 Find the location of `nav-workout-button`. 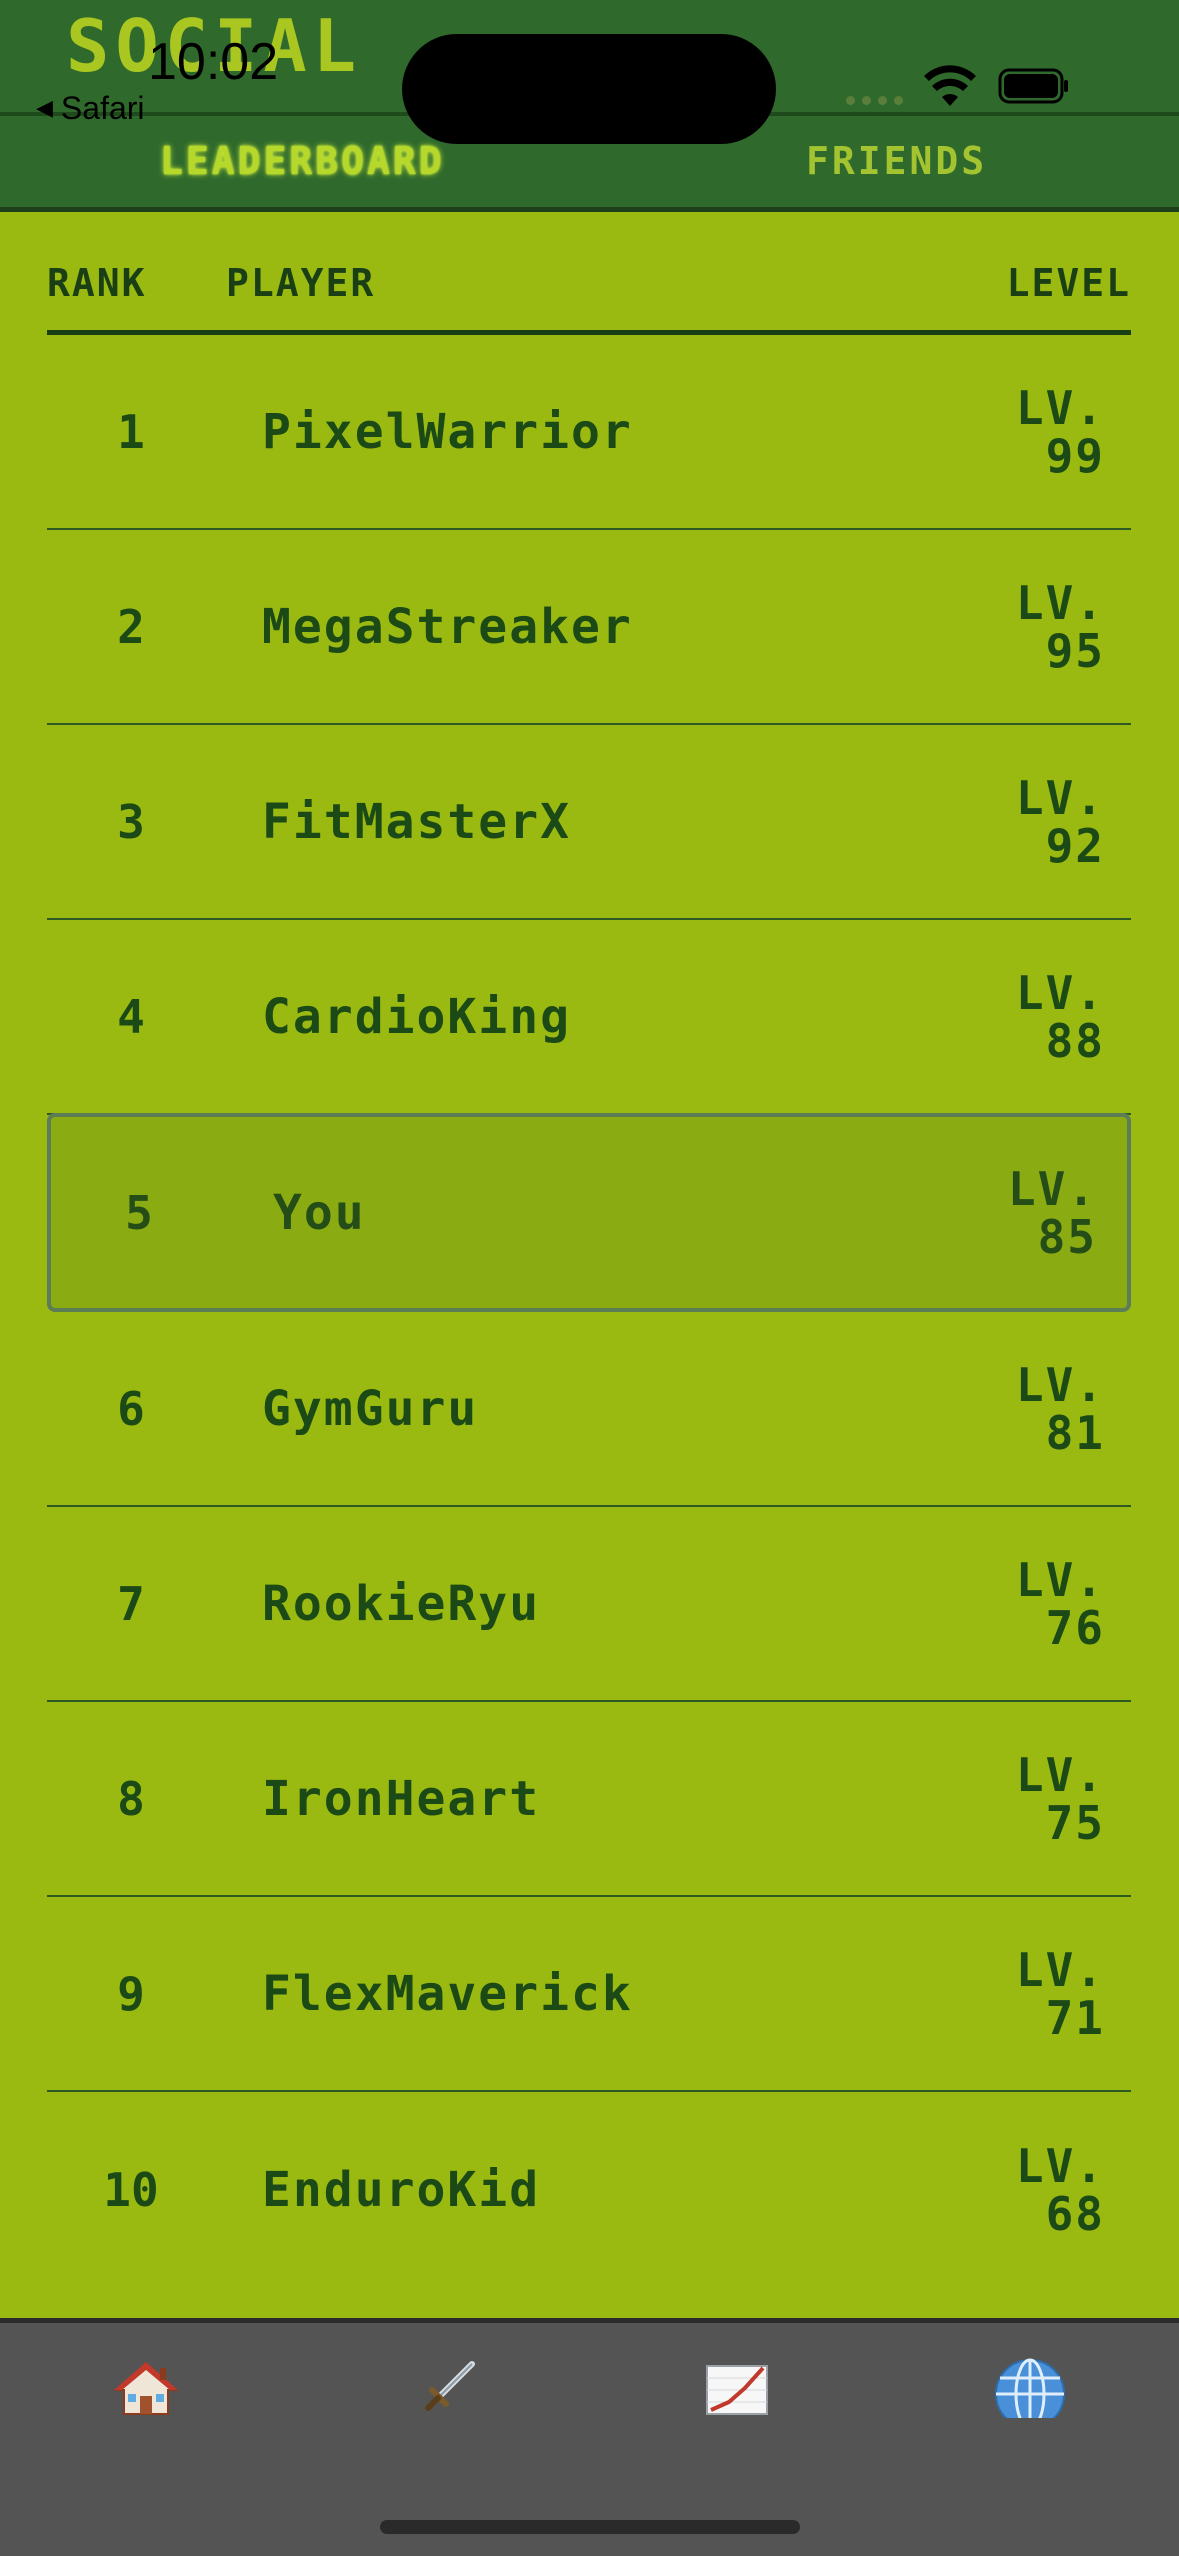

nav-workout-button is located at coordinates (450, 2388).